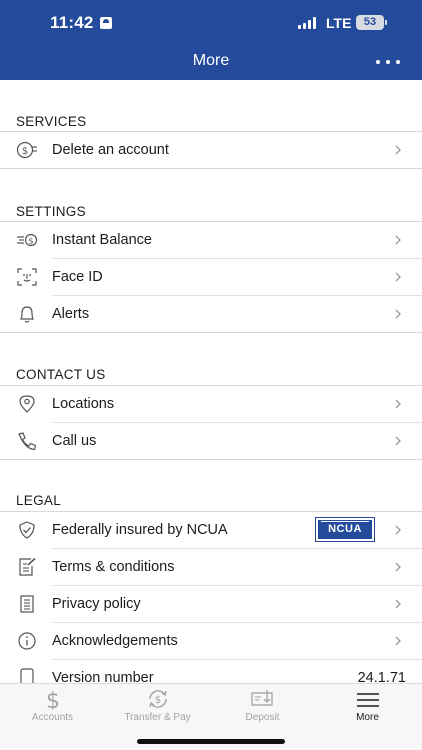 The image size is (422, 750). I want to click on list-item-label: Federally insured by NCUA, so click(140, 530).